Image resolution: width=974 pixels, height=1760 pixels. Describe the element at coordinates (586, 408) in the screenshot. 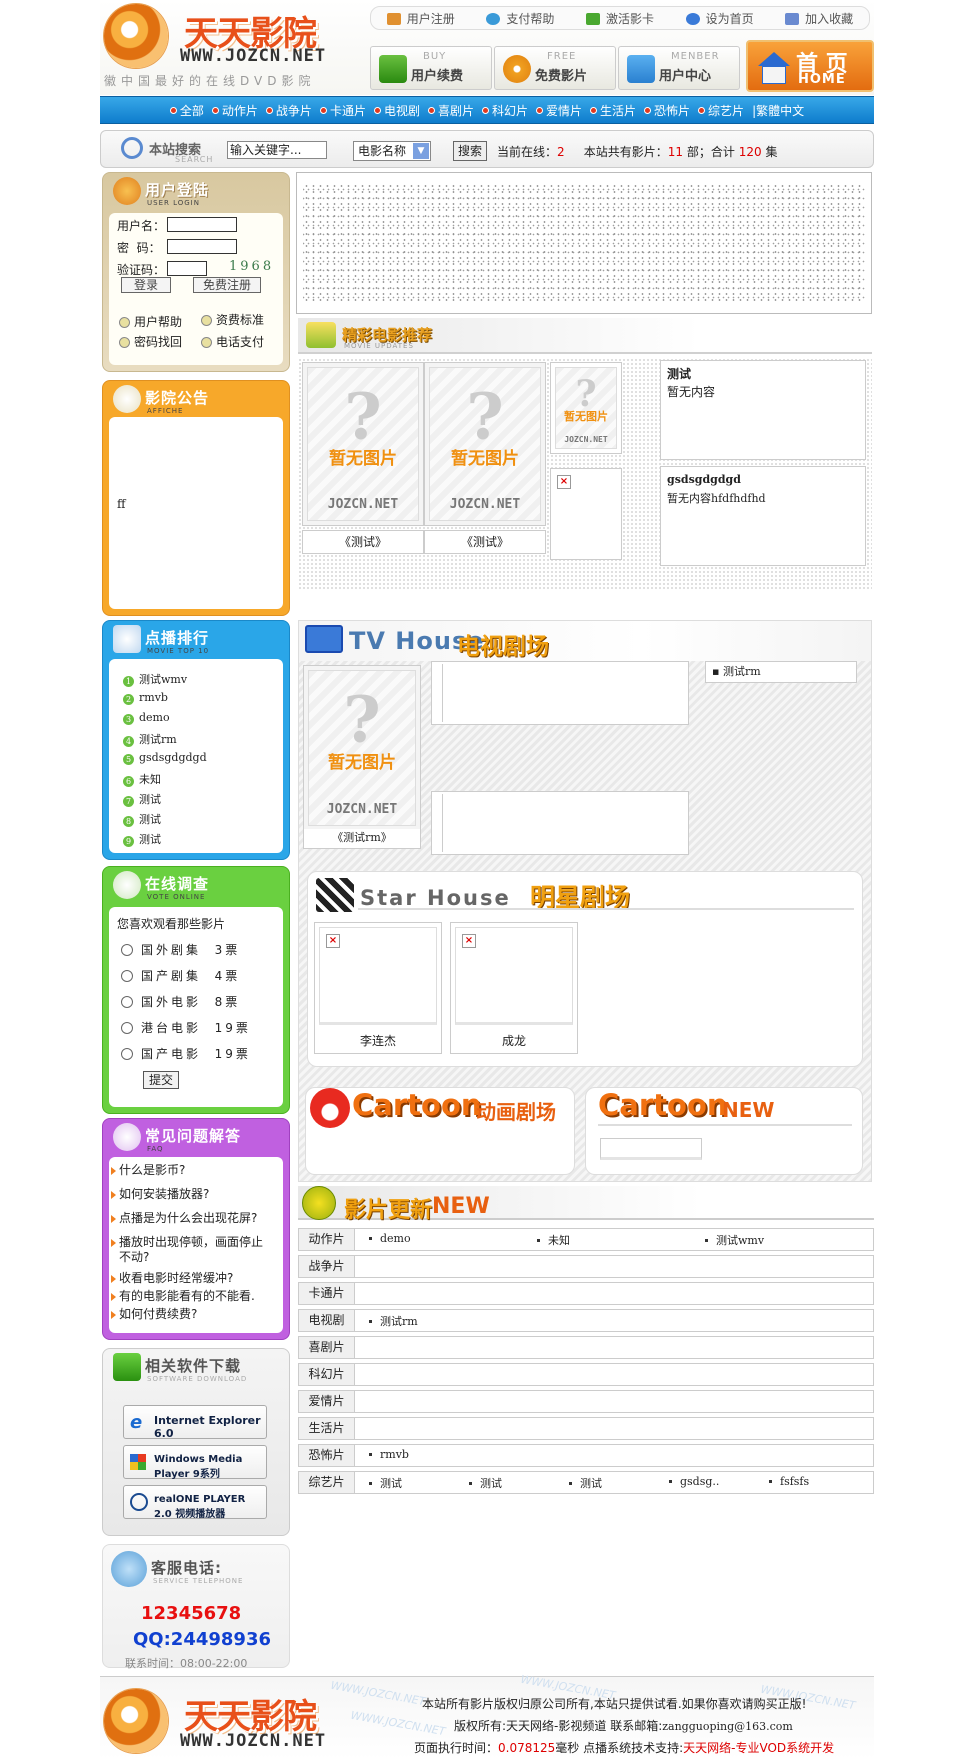

I see `movie-thumb: ? 暂无图片 JOZCN.NET` at that location.